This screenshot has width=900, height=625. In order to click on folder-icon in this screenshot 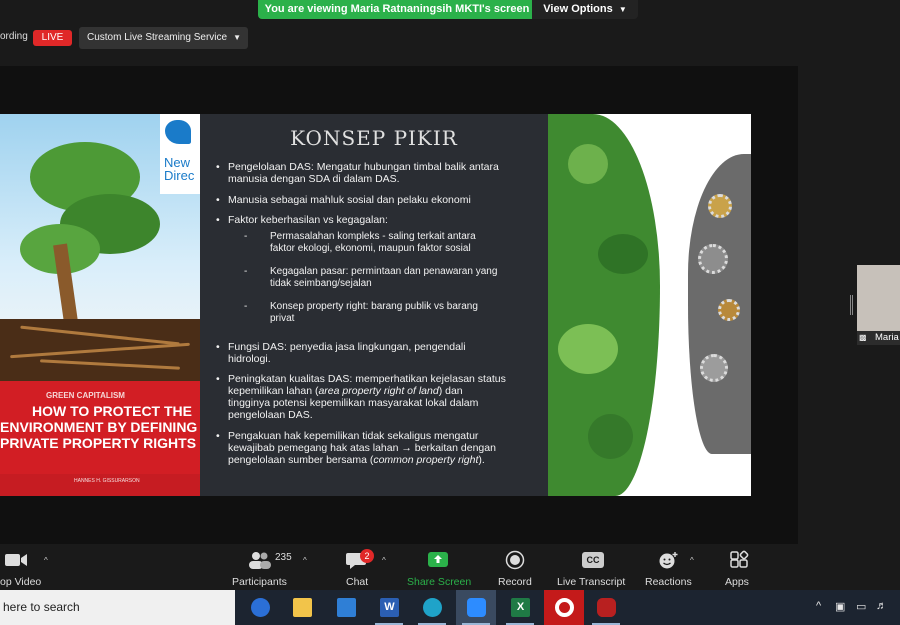, I will do `click(302, 607)`.